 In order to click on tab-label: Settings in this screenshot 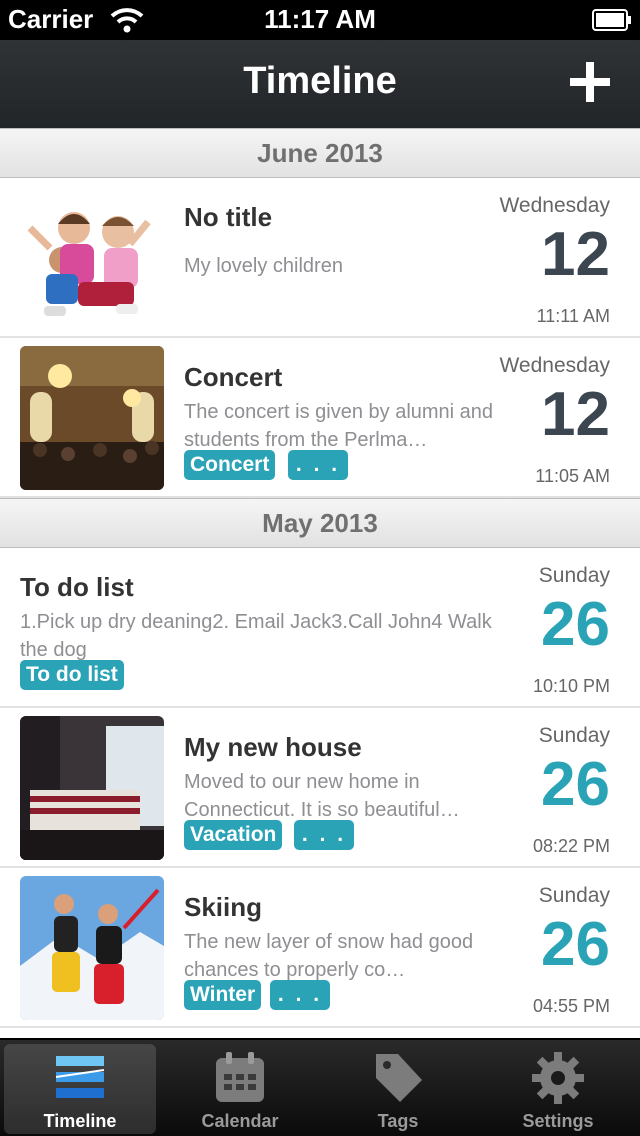, I will do `click(558, 1121)`.